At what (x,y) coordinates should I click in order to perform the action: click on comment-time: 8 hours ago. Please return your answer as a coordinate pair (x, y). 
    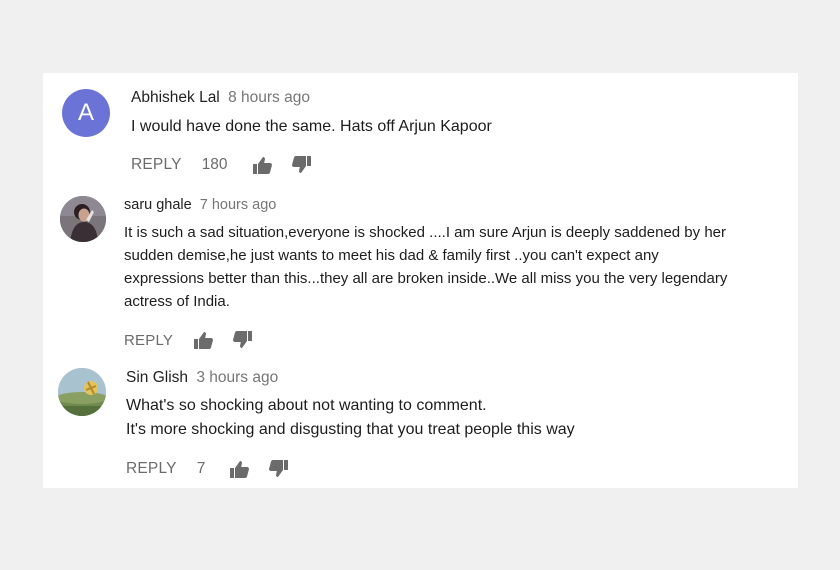
    Looking at the image, I should click on (269, 97).